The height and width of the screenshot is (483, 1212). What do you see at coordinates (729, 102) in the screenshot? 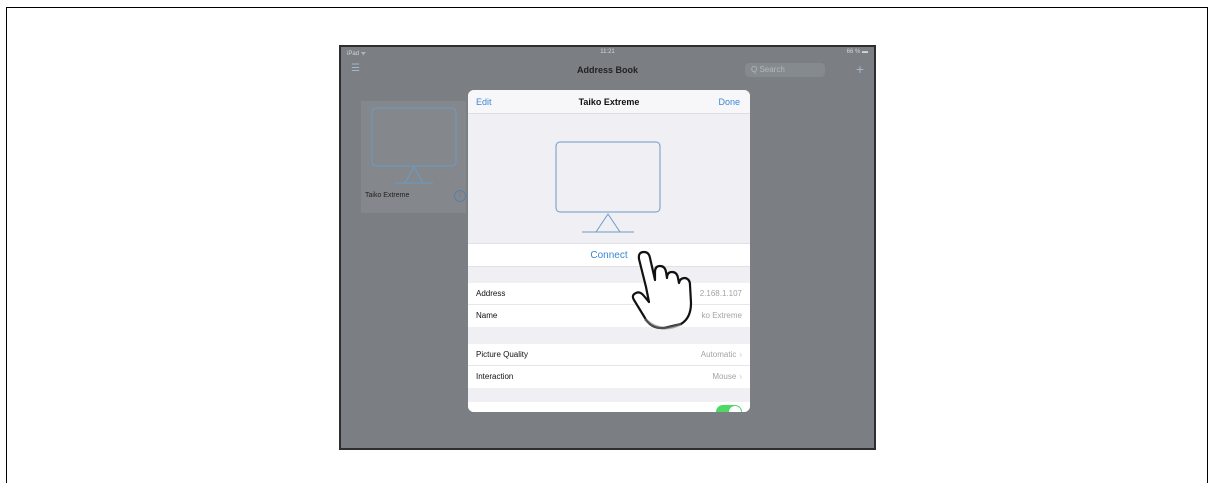
I see `done-button: Done` at bounding box center [729, 102].